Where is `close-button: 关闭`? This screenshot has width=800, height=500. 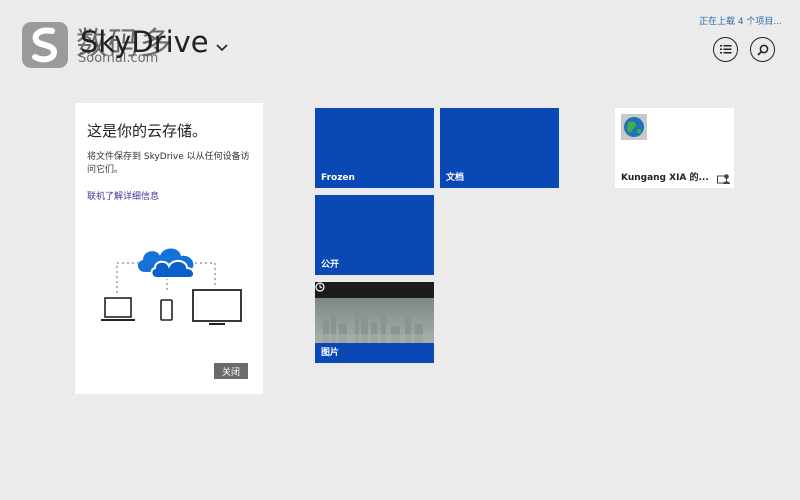 close-button: 关闭 is located at coordinates (231, 371).